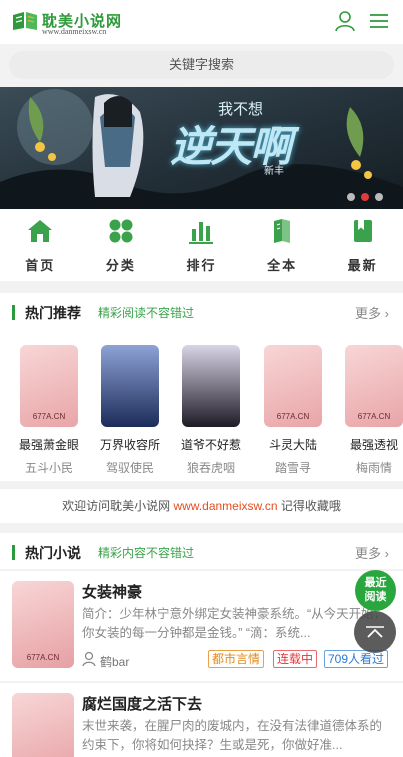 The height and width of the screenshot is (757, 403). I want to click on home-icon, so click(40, 231).